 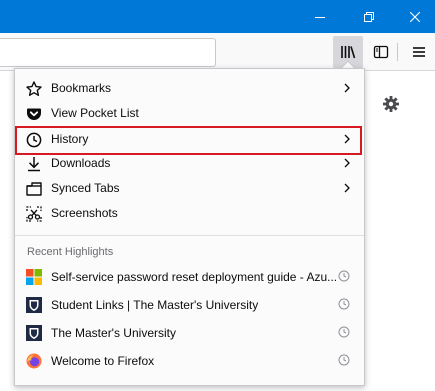 What do you see at coordinates (189, 88) in the screenshot?
I see `menu-item-bookmarks: Bookmarks` at bounding box center [189, 88].